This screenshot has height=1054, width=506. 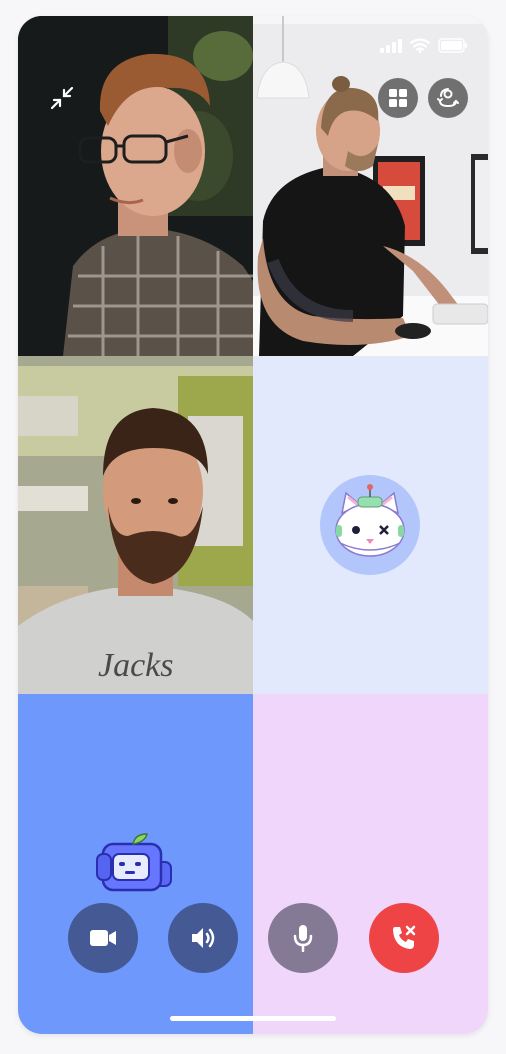 I want to click on video-camera-icon, so click(x=103, y=938).